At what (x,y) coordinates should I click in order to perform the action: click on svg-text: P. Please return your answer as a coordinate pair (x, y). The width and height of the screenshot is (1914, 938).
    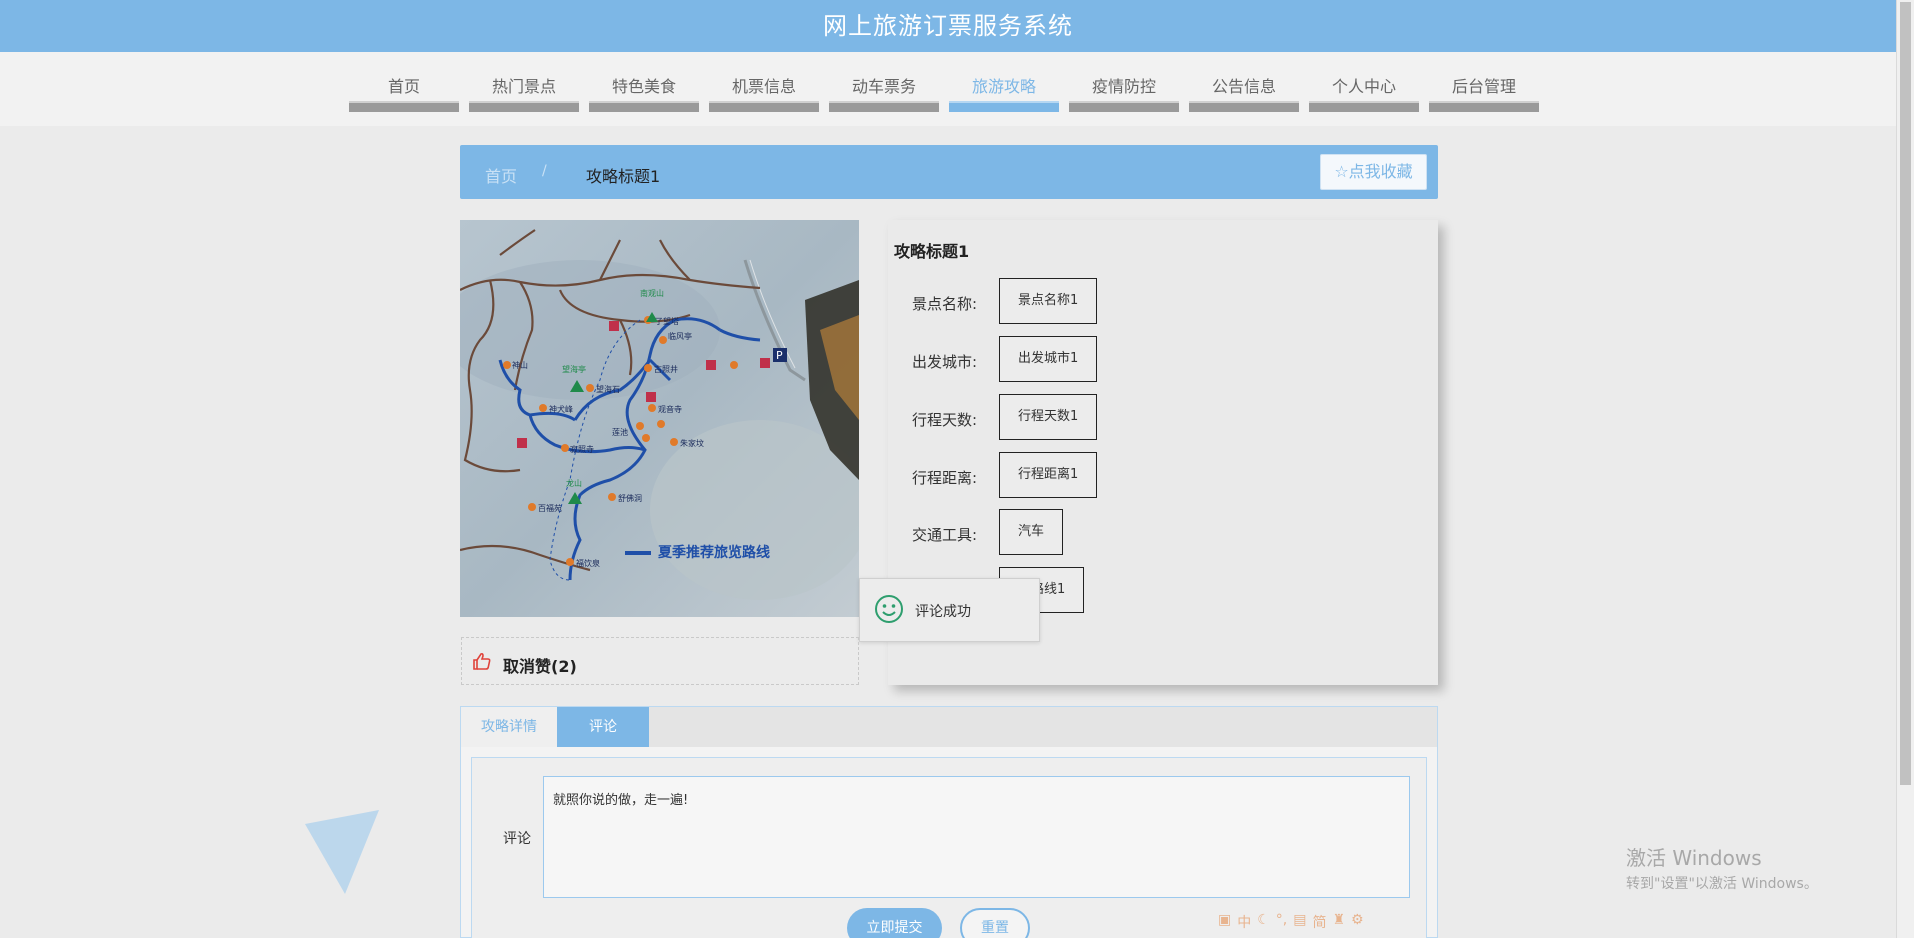
    Looking at the image, I should click on (779, 355).